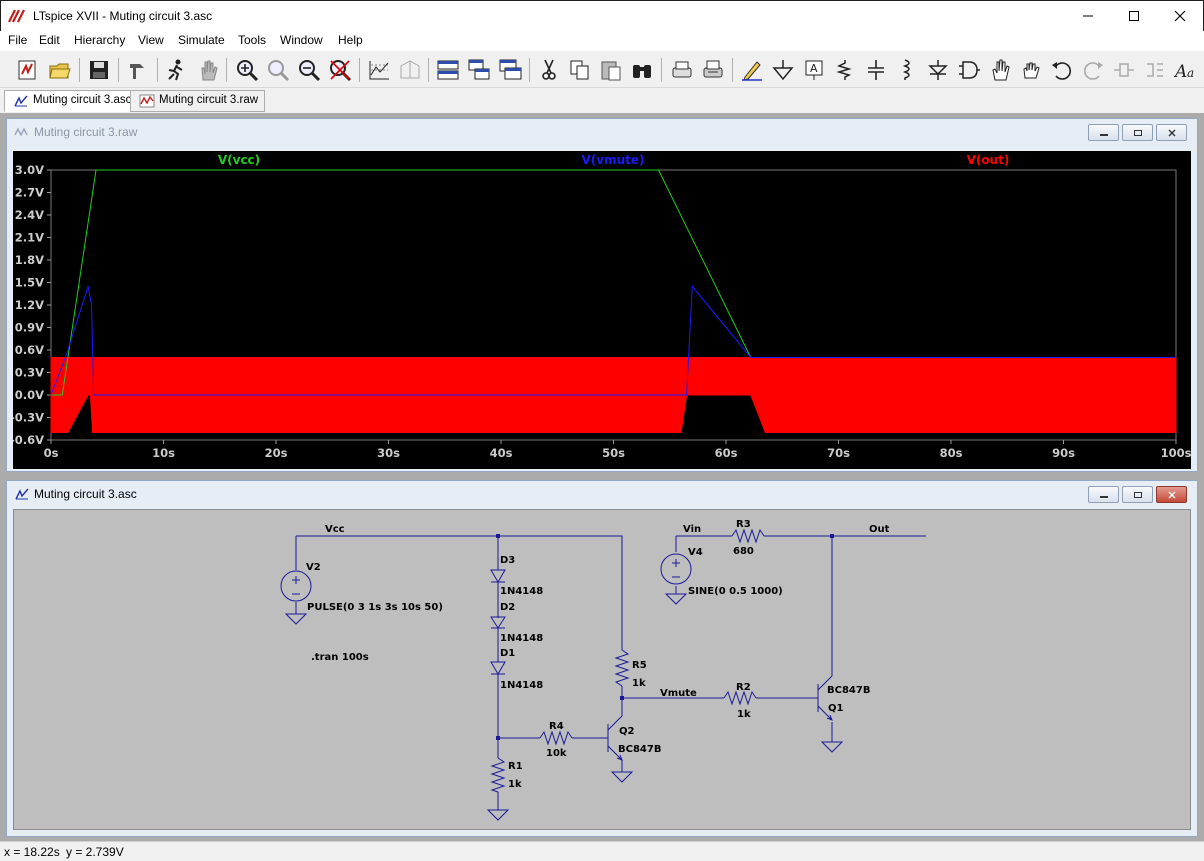  What do you see at coordinates (507, 607) in the screenshot?
I see `component-ref-d2: D2` at bounding box center [507, 607].